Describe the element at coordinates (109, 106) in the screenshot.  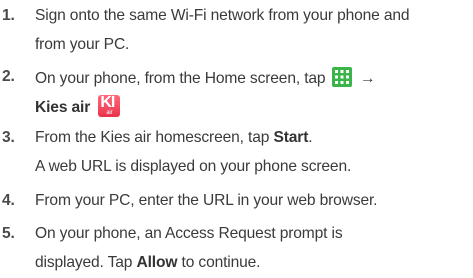
I see `kies-air-icon: KI air` at that location.